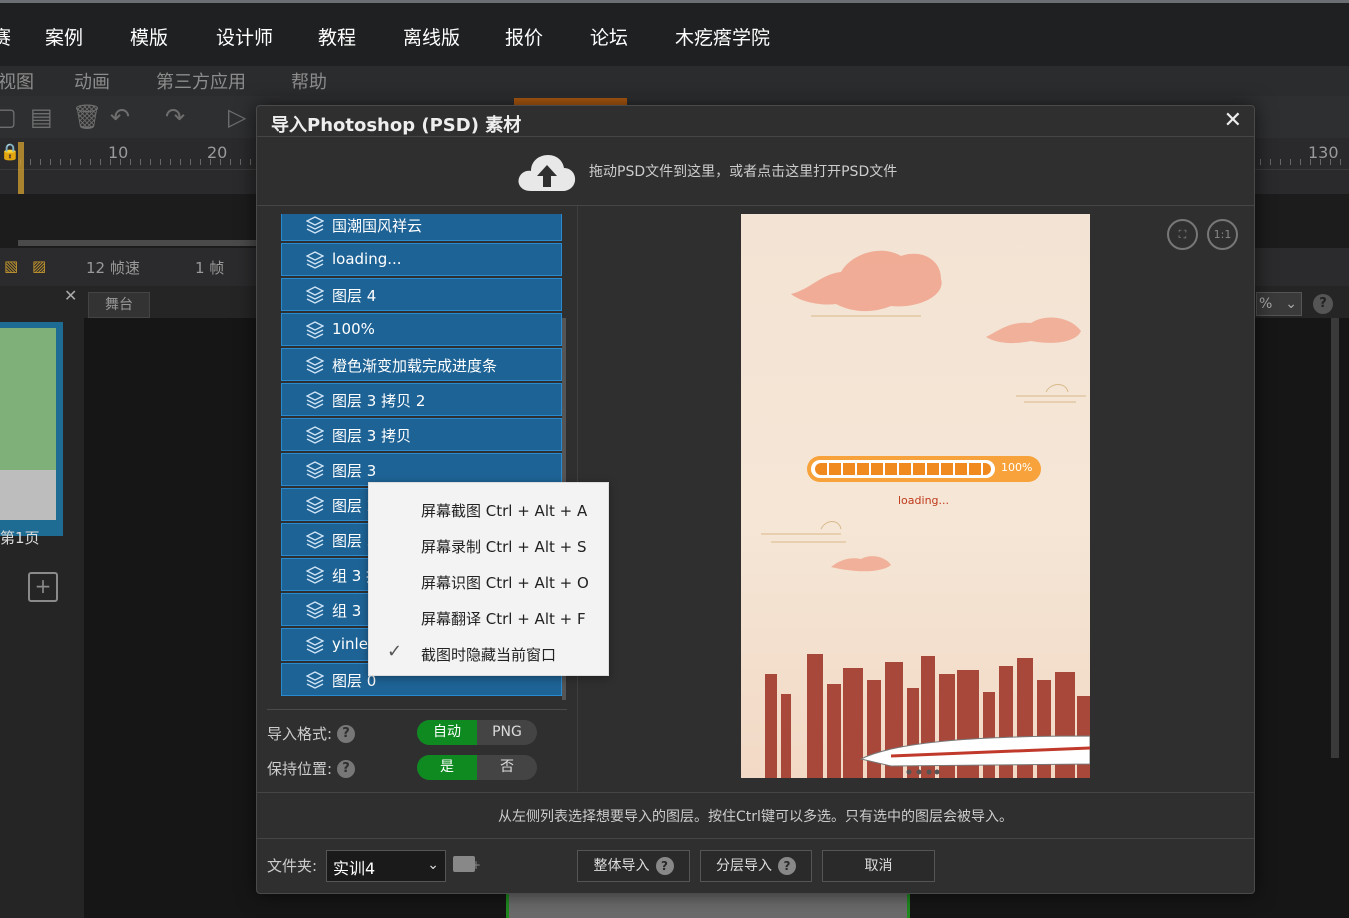  I want to click on onion-skin-icon: ▧, so click(11, 266).